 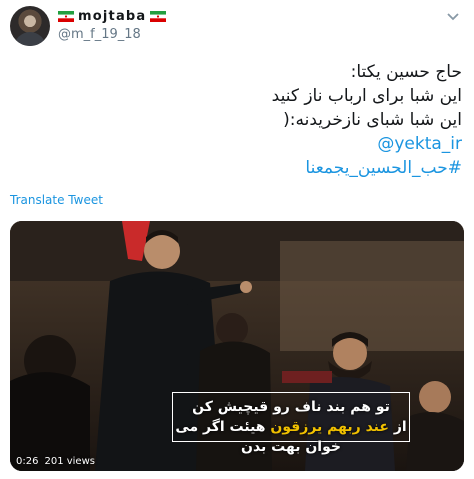 I want to click on tweet-header: mojtaba @m_f_19_18, so click(x=261, y=27).